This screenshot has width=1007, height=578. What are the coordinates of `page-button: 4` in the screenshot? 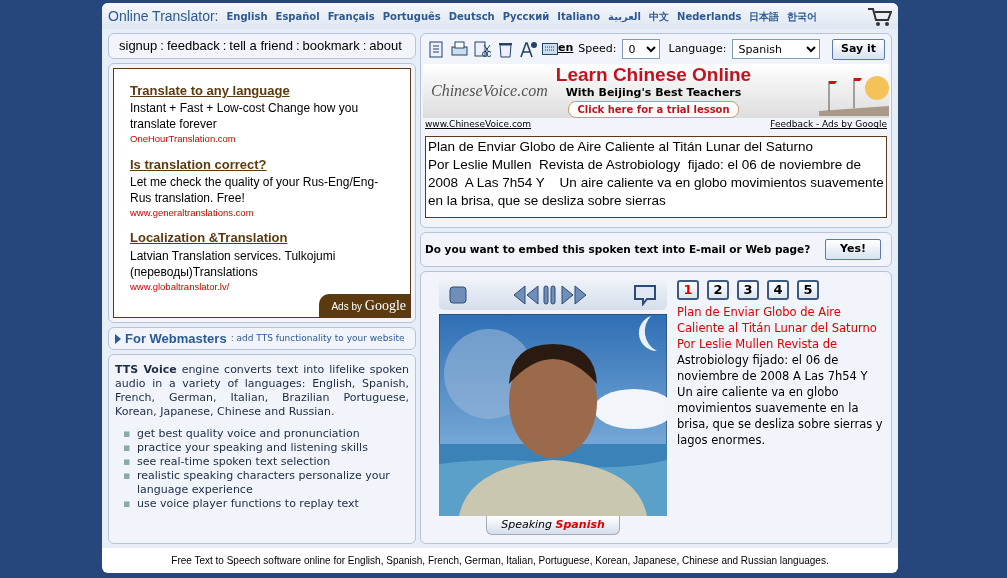 It's located at (778, 289).